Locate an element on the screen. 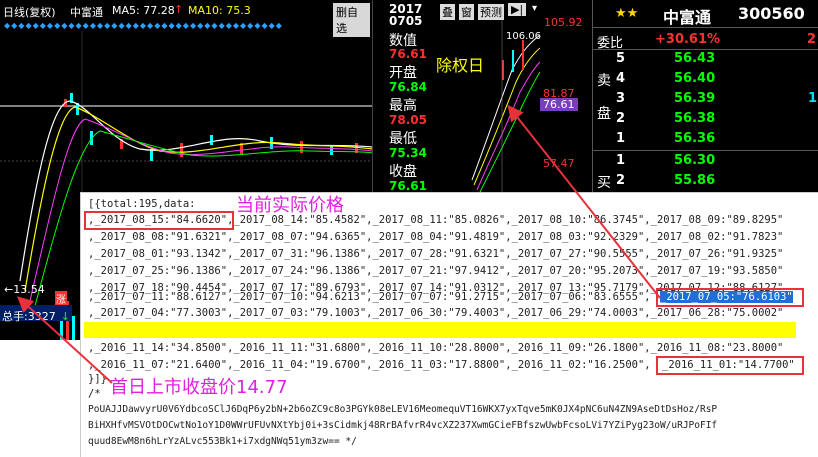 The height and width of the screenshot is (457, 818). ma5-label: MA5: 77.28 is located at coordinates (143, 10).